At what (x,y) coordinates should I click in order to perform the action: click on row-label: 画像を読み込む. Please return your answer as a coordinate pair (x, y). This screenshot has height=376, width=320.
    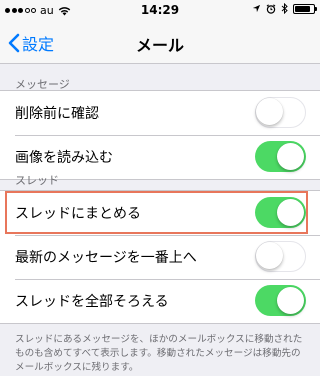
    Looking at the image, I should click on (64, 158).